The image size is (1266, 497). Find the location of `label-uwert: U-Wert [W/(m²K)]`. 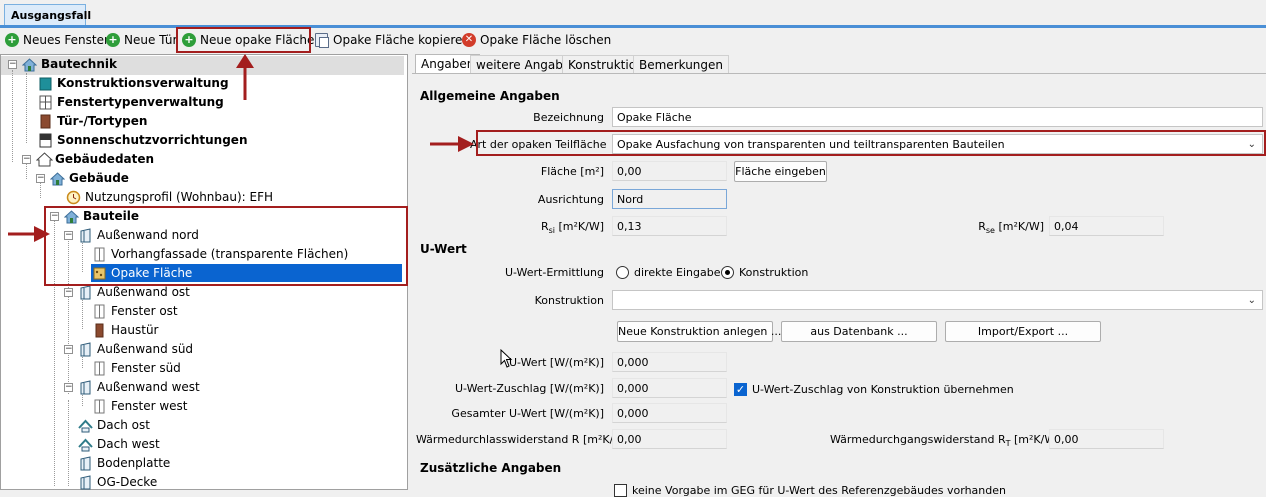

label-uwert: U-Wert [W/(m²K)] is located at coordinates (556, 362).